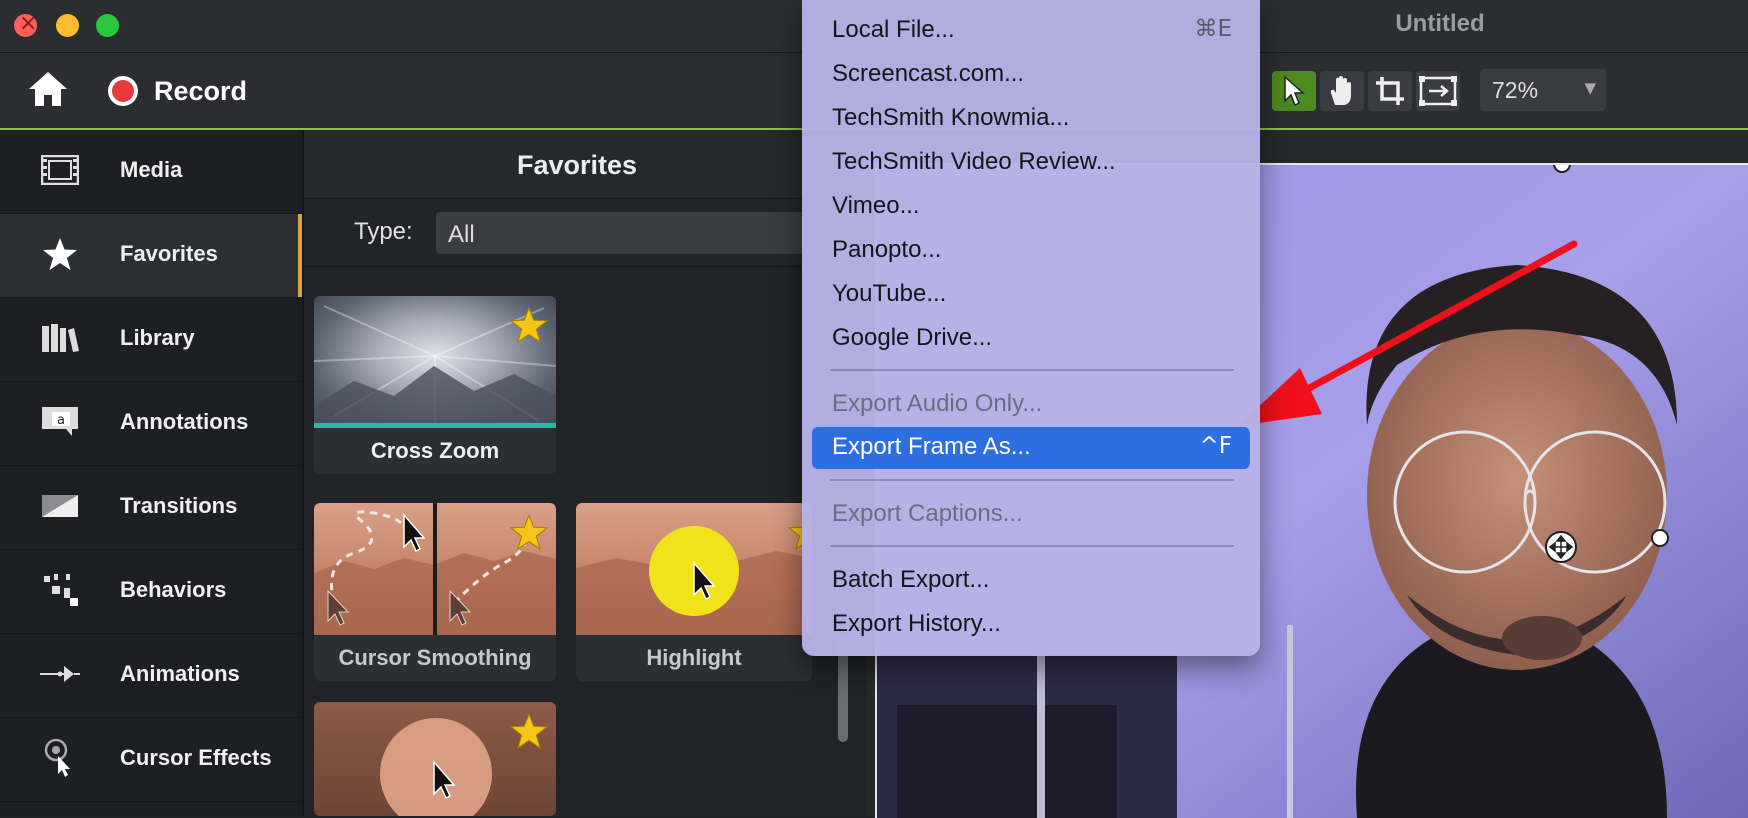  What do you see at coordinates (435, 450) in the screenshot?
I see `asset-label: Cross Zoom` at bounding box center [435, 450].